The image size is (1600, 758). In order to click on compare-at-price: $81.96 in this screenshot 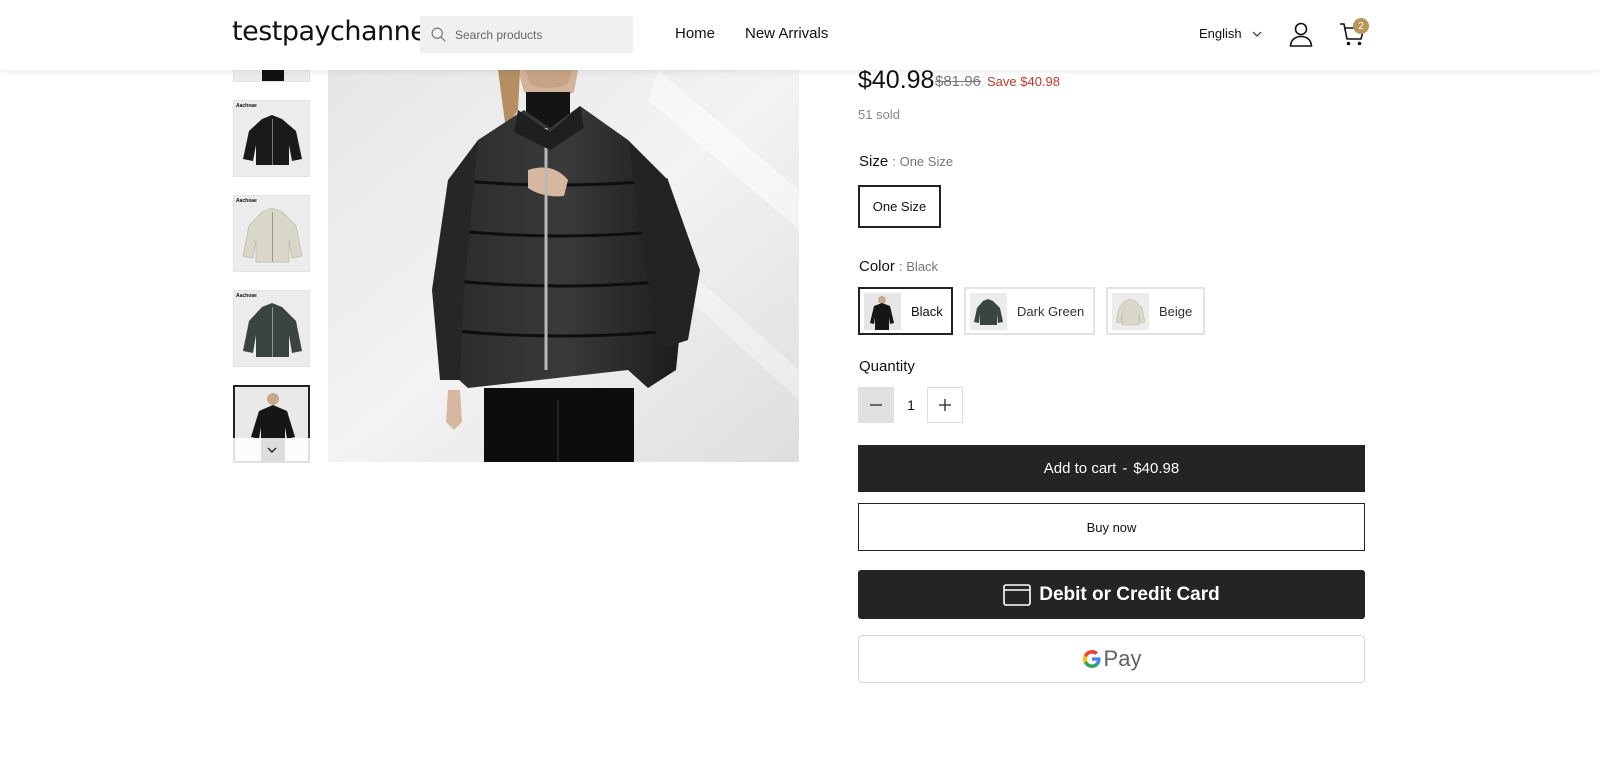, I will do `click(958, 81)`.